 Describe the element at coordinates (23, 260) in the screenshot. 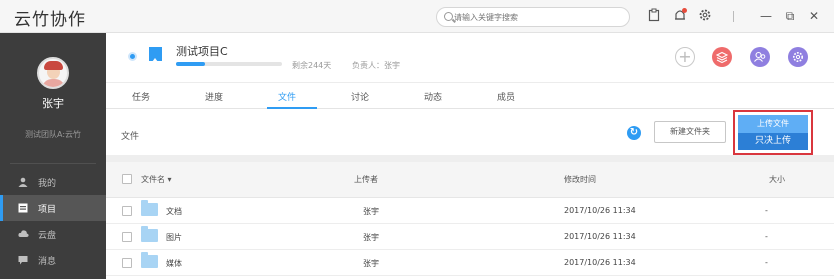

I see `message-icon` at that location.